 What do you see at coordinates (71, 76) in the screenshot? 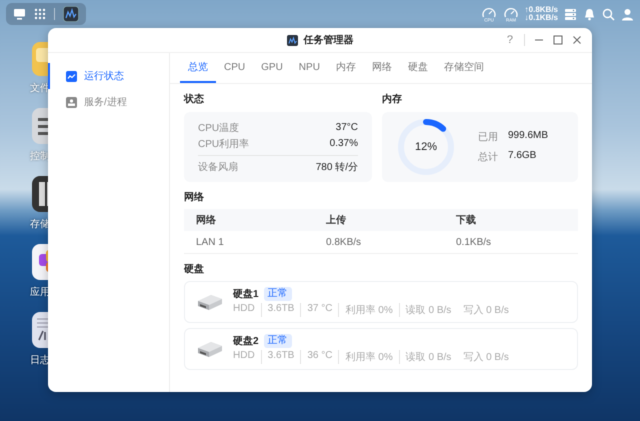
I see `chart-icon` at bounding box center [71, 76].